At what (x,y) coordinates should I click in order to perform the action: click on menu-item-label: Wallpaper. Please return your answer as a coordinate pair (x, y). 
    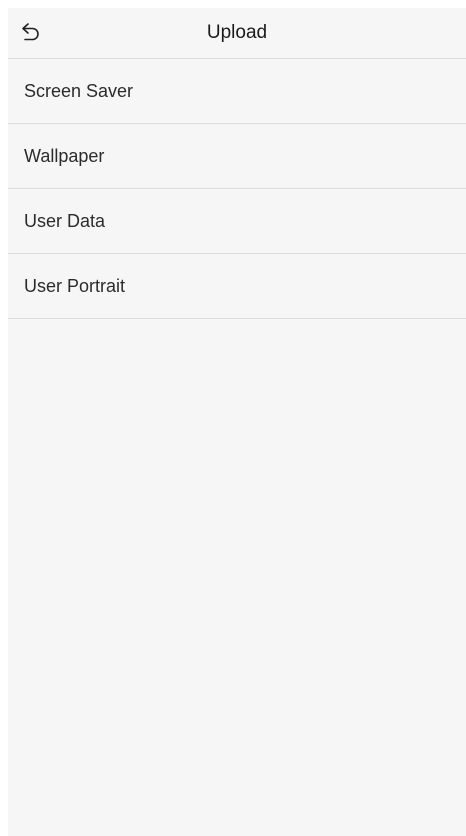
    Looking at the image, I should click on (64, 155).